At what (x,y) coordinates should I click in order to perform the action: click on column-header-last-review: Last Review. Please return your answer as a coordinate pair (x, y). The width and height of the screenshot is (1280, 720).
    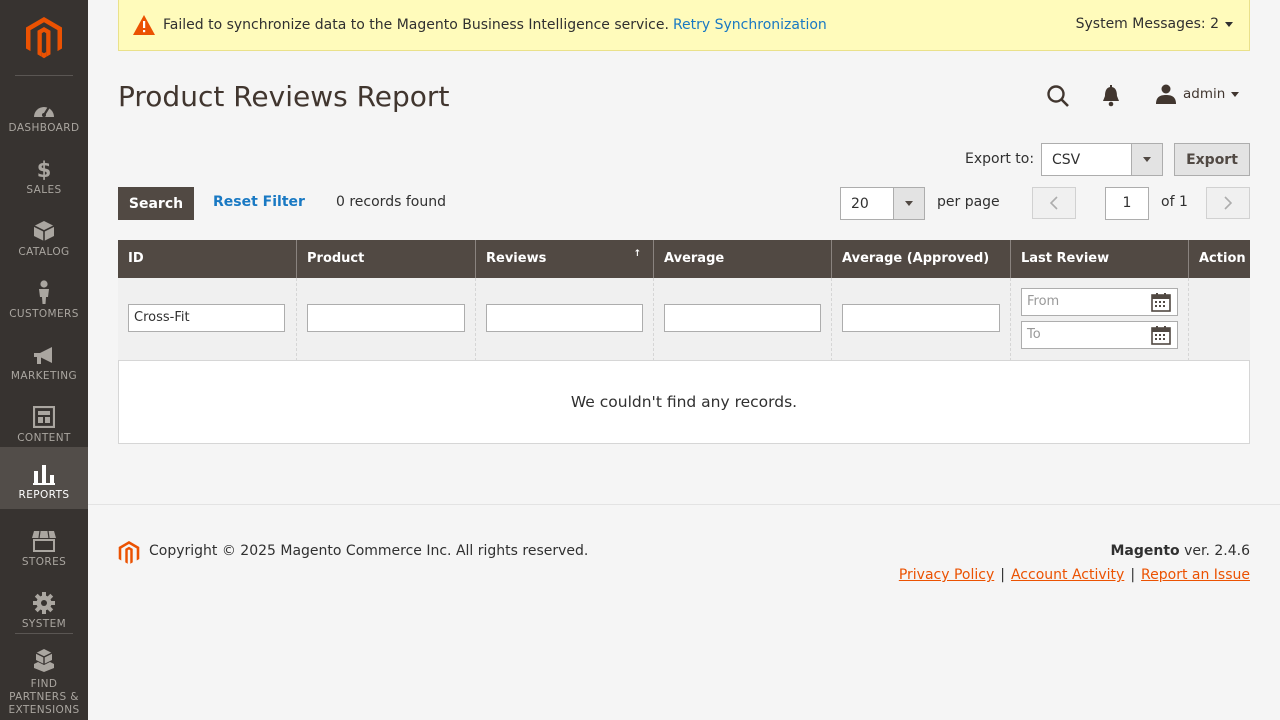
    Looking at the image, I should click on (1099, 259).